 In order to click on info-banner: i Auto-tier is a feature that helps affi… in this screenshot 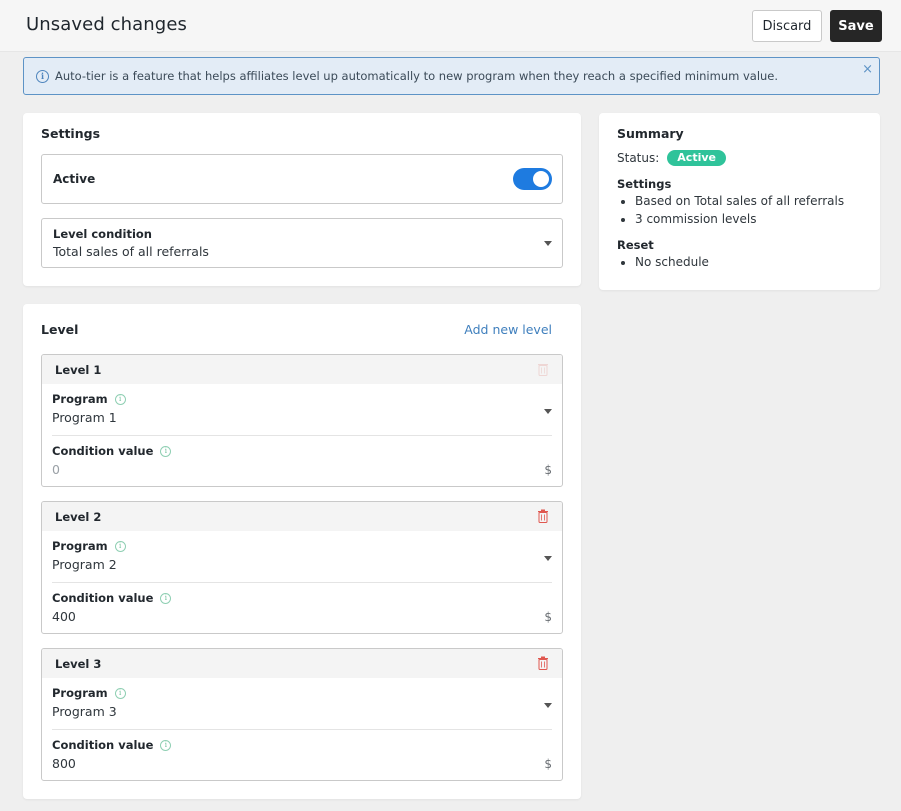, I will do `click(451, 76)`.